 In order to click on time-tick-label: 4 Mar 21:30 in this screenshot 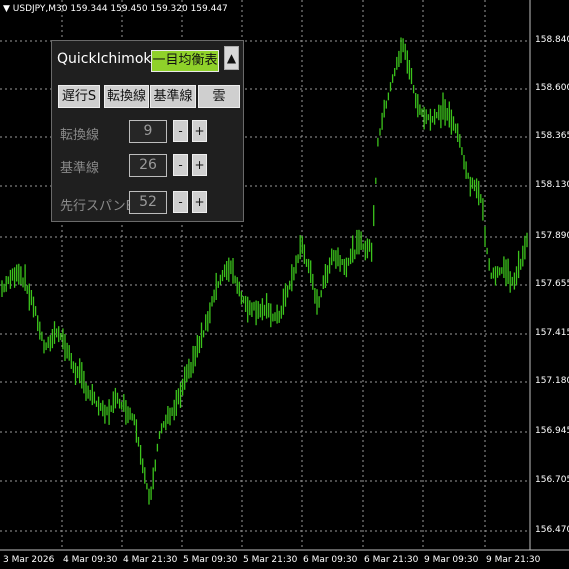, I will do `click(150, 560)`.